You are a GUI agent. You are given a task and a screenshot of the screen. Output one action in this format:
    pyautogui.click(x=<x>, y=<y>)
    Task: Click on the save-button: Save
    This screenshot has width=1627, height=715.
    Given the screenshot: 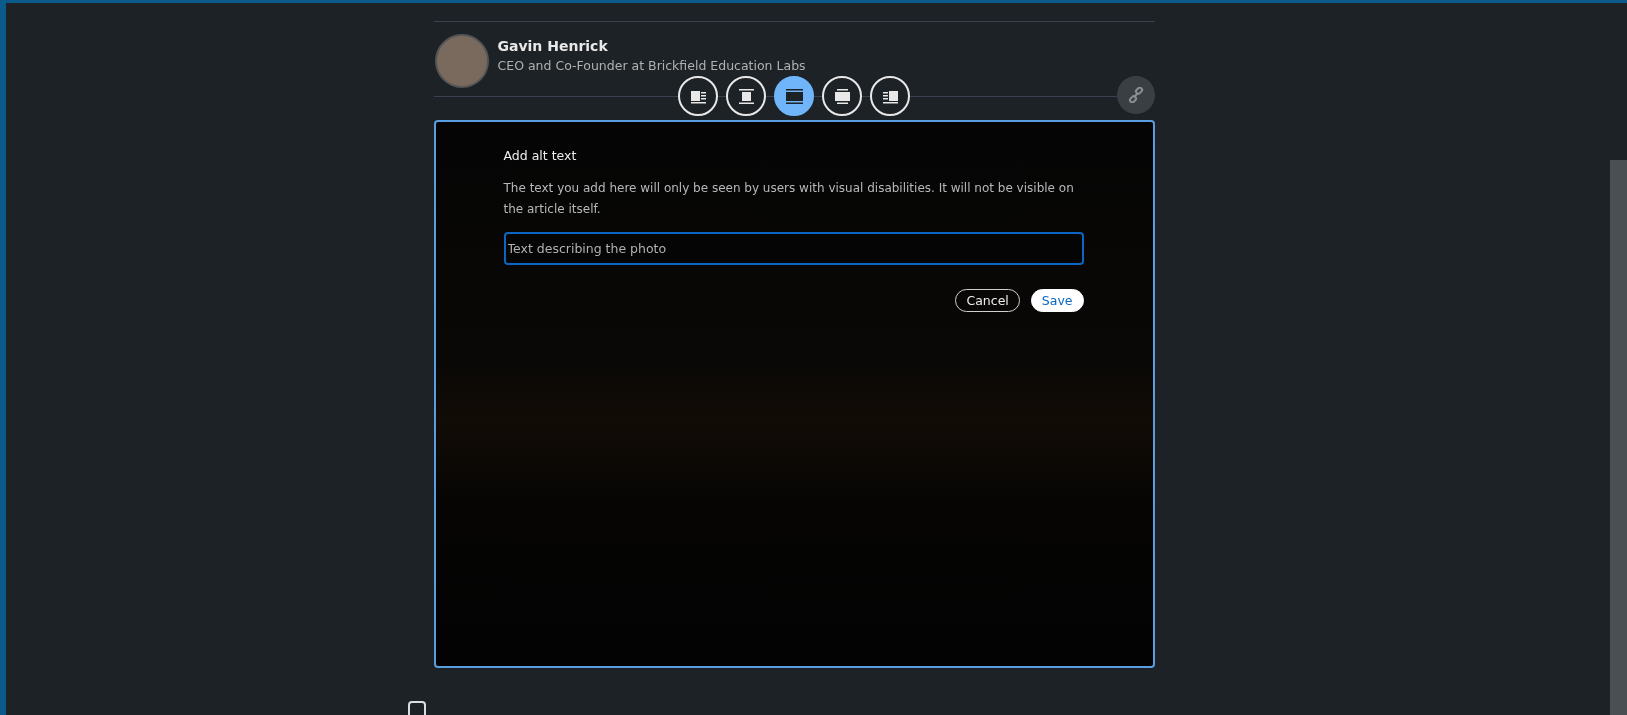 What is the action you would take?
    pyautogui.click(x=1057, y=300)
    